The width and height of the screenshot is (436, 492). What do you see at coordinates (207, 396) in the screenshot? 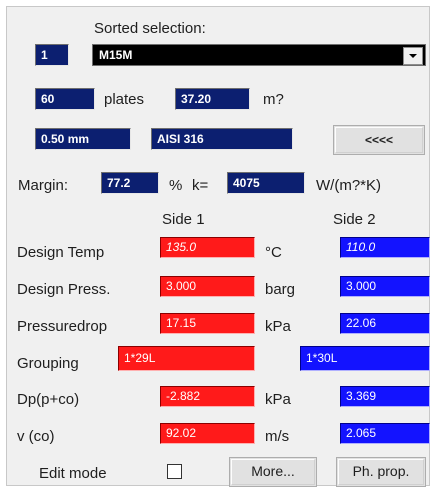
I see `dp-side1-field: -2.882` at bounding box center [207, 396].